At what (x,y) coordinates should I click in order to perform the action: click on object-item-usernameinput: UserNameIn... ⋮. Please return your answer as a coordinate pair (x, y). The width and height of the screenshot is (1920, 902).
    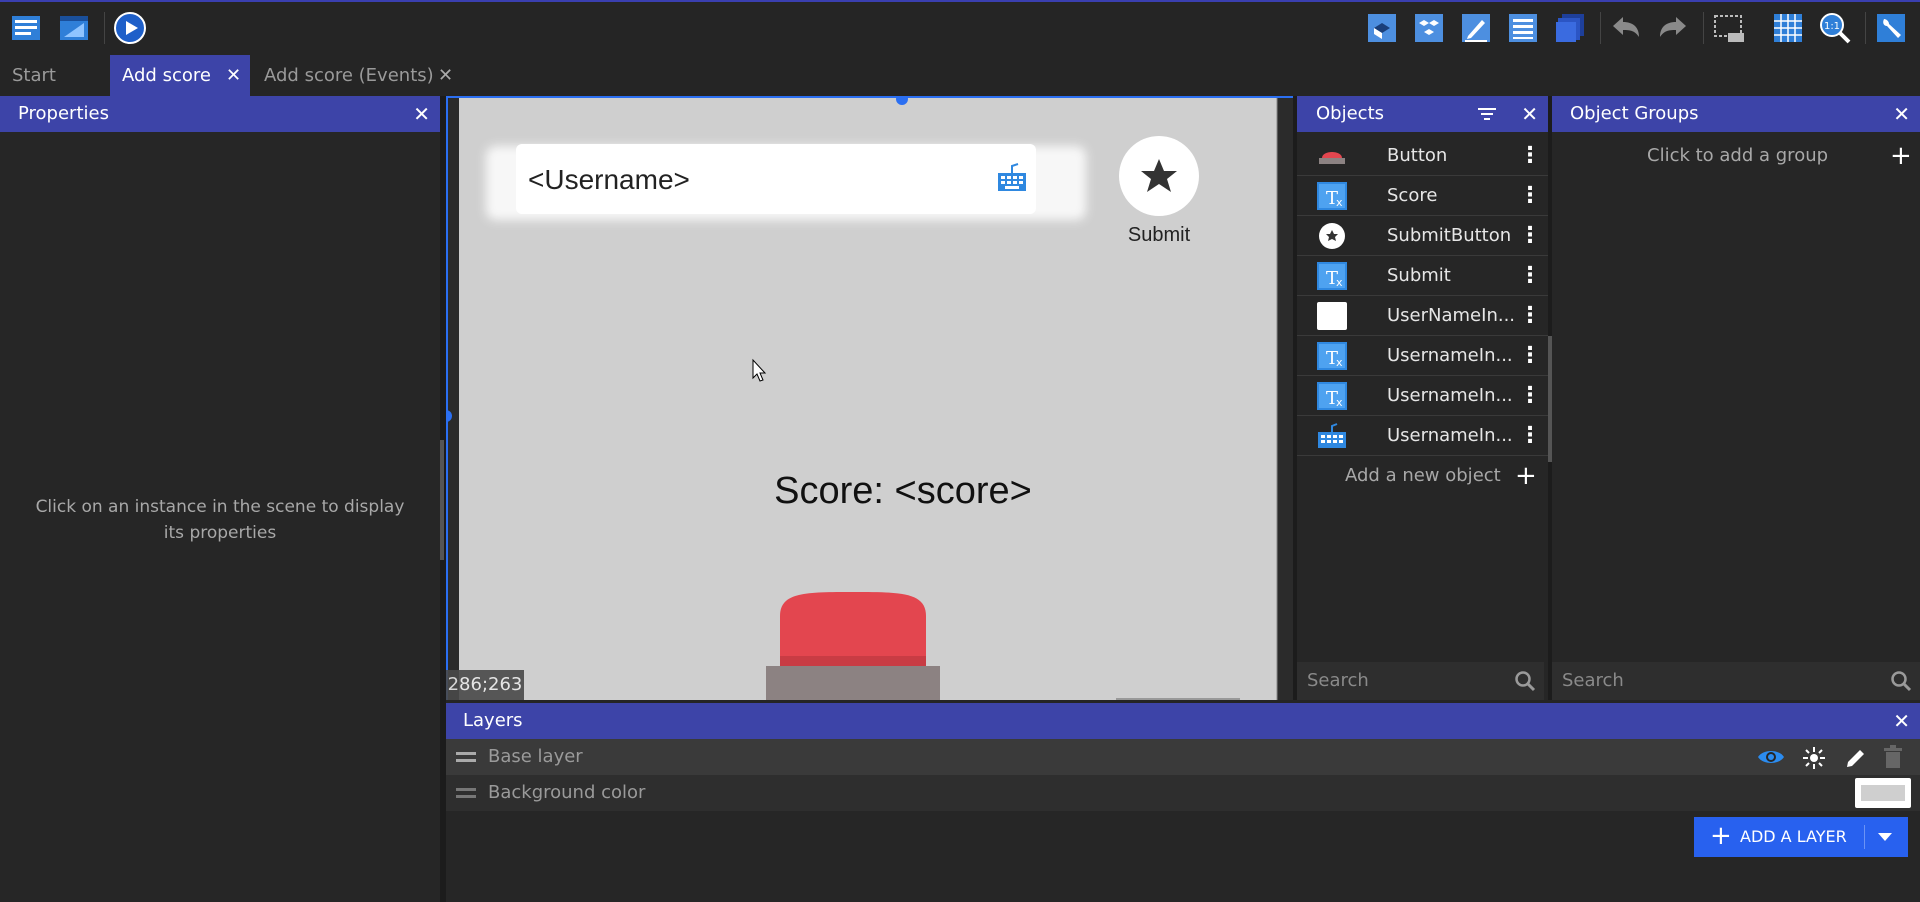
    Looking at the image, I should click on (1422, 316).